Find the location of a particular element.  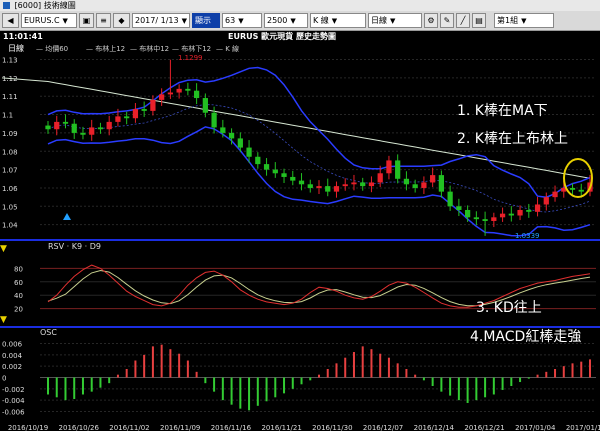

clock-time: 11:01:41 is located at coordinates (23, 36).